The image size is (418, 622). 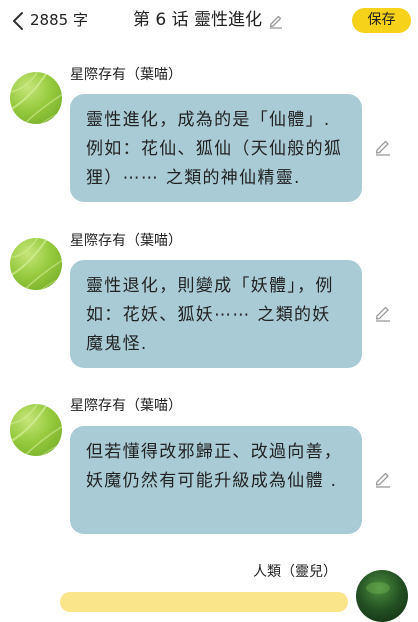 I want to click on top-bar: 2885 字 第 6 话 靈性進化 保存, so click(x=209, y=21).